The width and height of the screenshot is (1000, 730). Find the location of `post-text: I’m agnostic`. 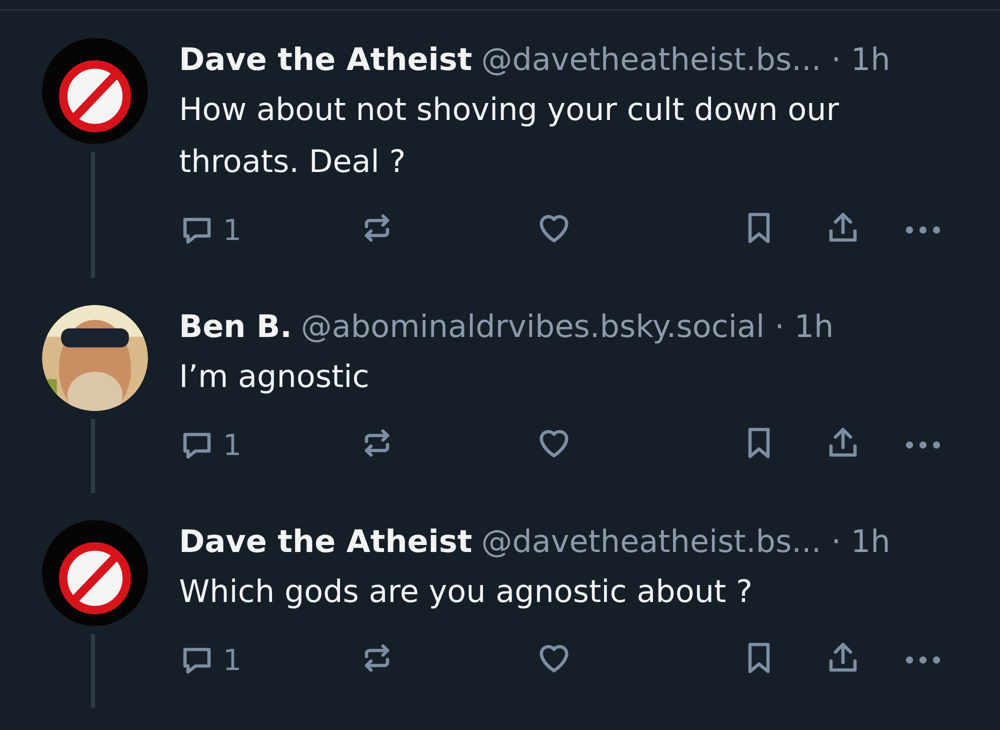

post-text: I’m agnostic is located at coordinates (274, 377).